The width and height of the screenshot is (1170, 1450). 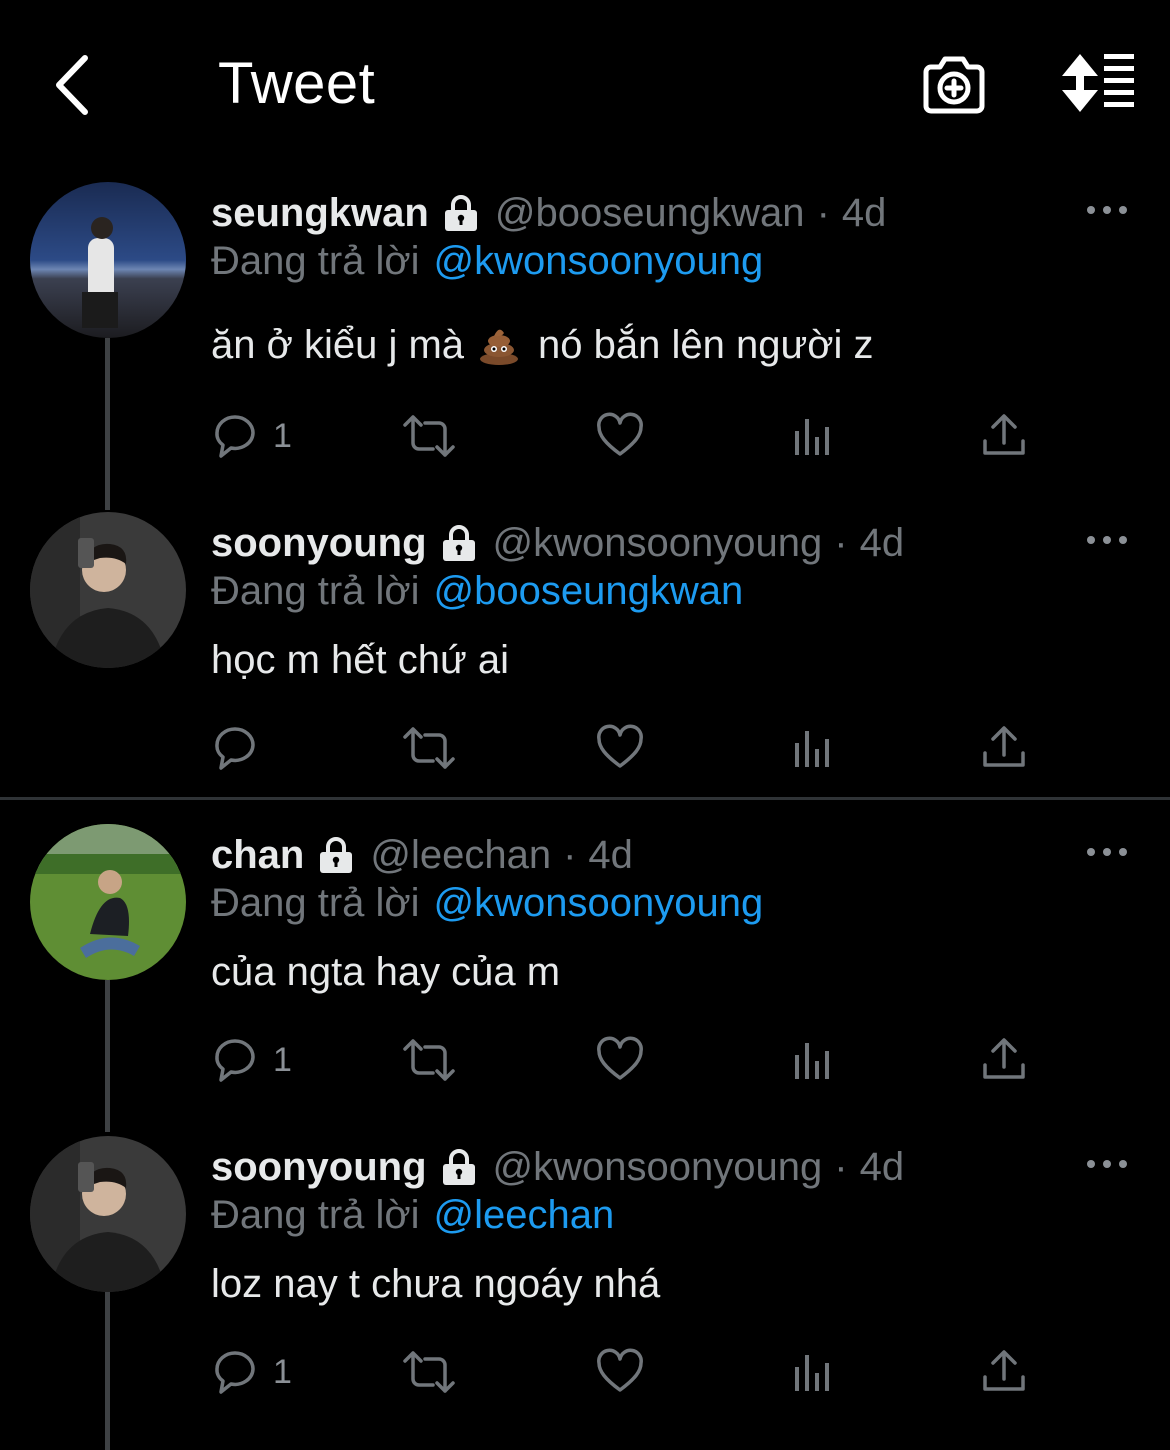 What do you see at coordinates (706, 344) in the screenshot?
I see `tweet-text-part: nó bắn lên người z` at bounding box center [706, 344].